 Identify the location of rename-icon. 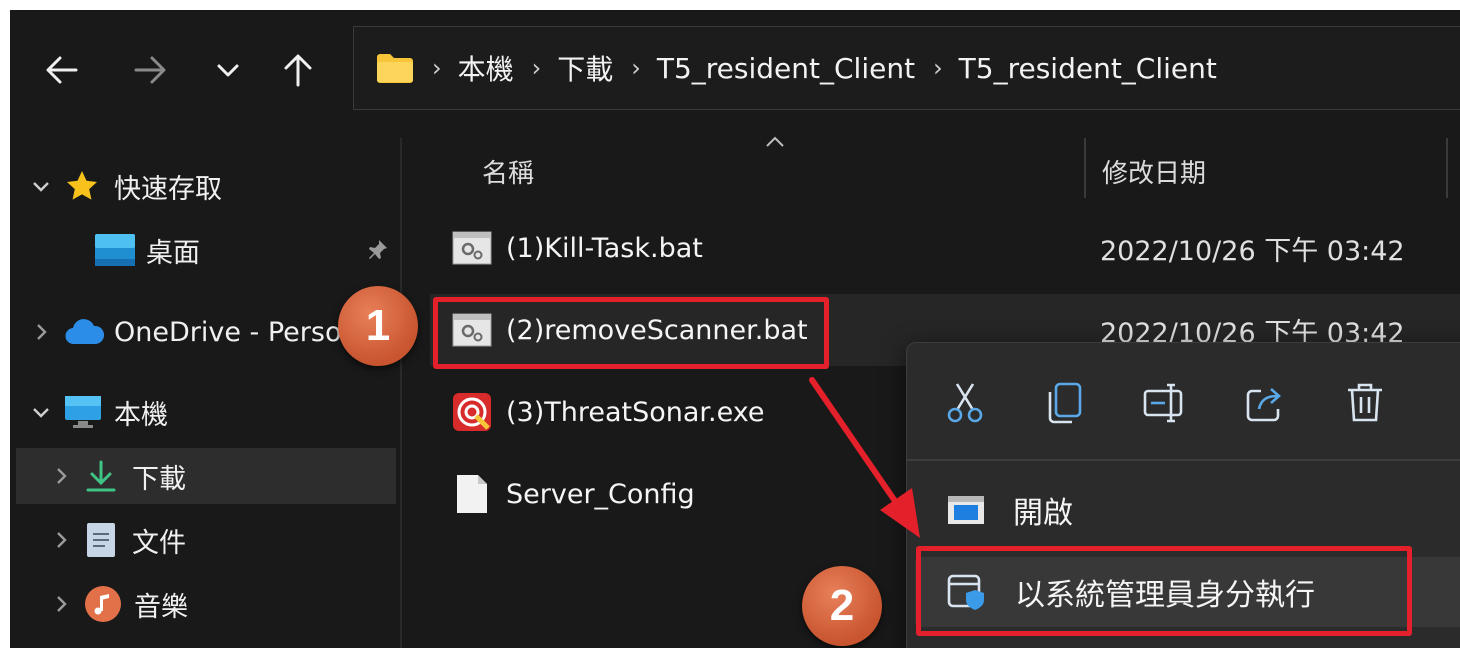
(1163, 403).